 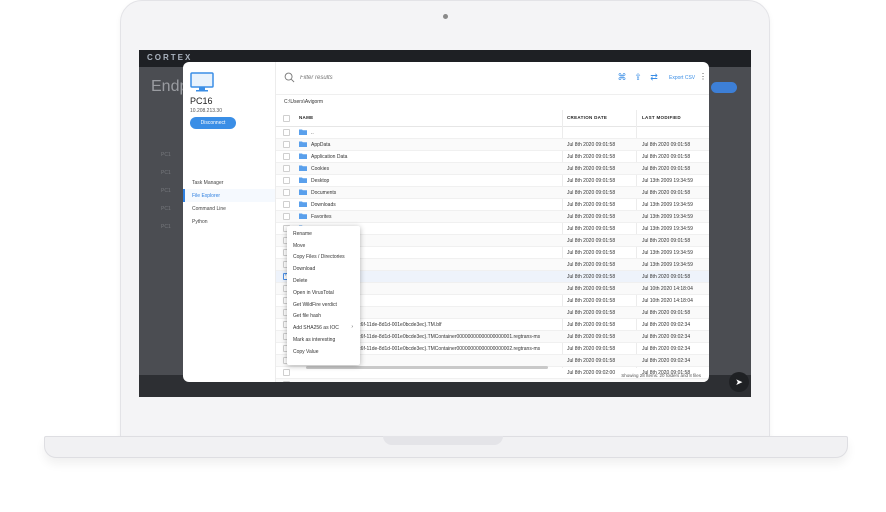 I want to click on monitor-icon, so click(x=202, y=82).